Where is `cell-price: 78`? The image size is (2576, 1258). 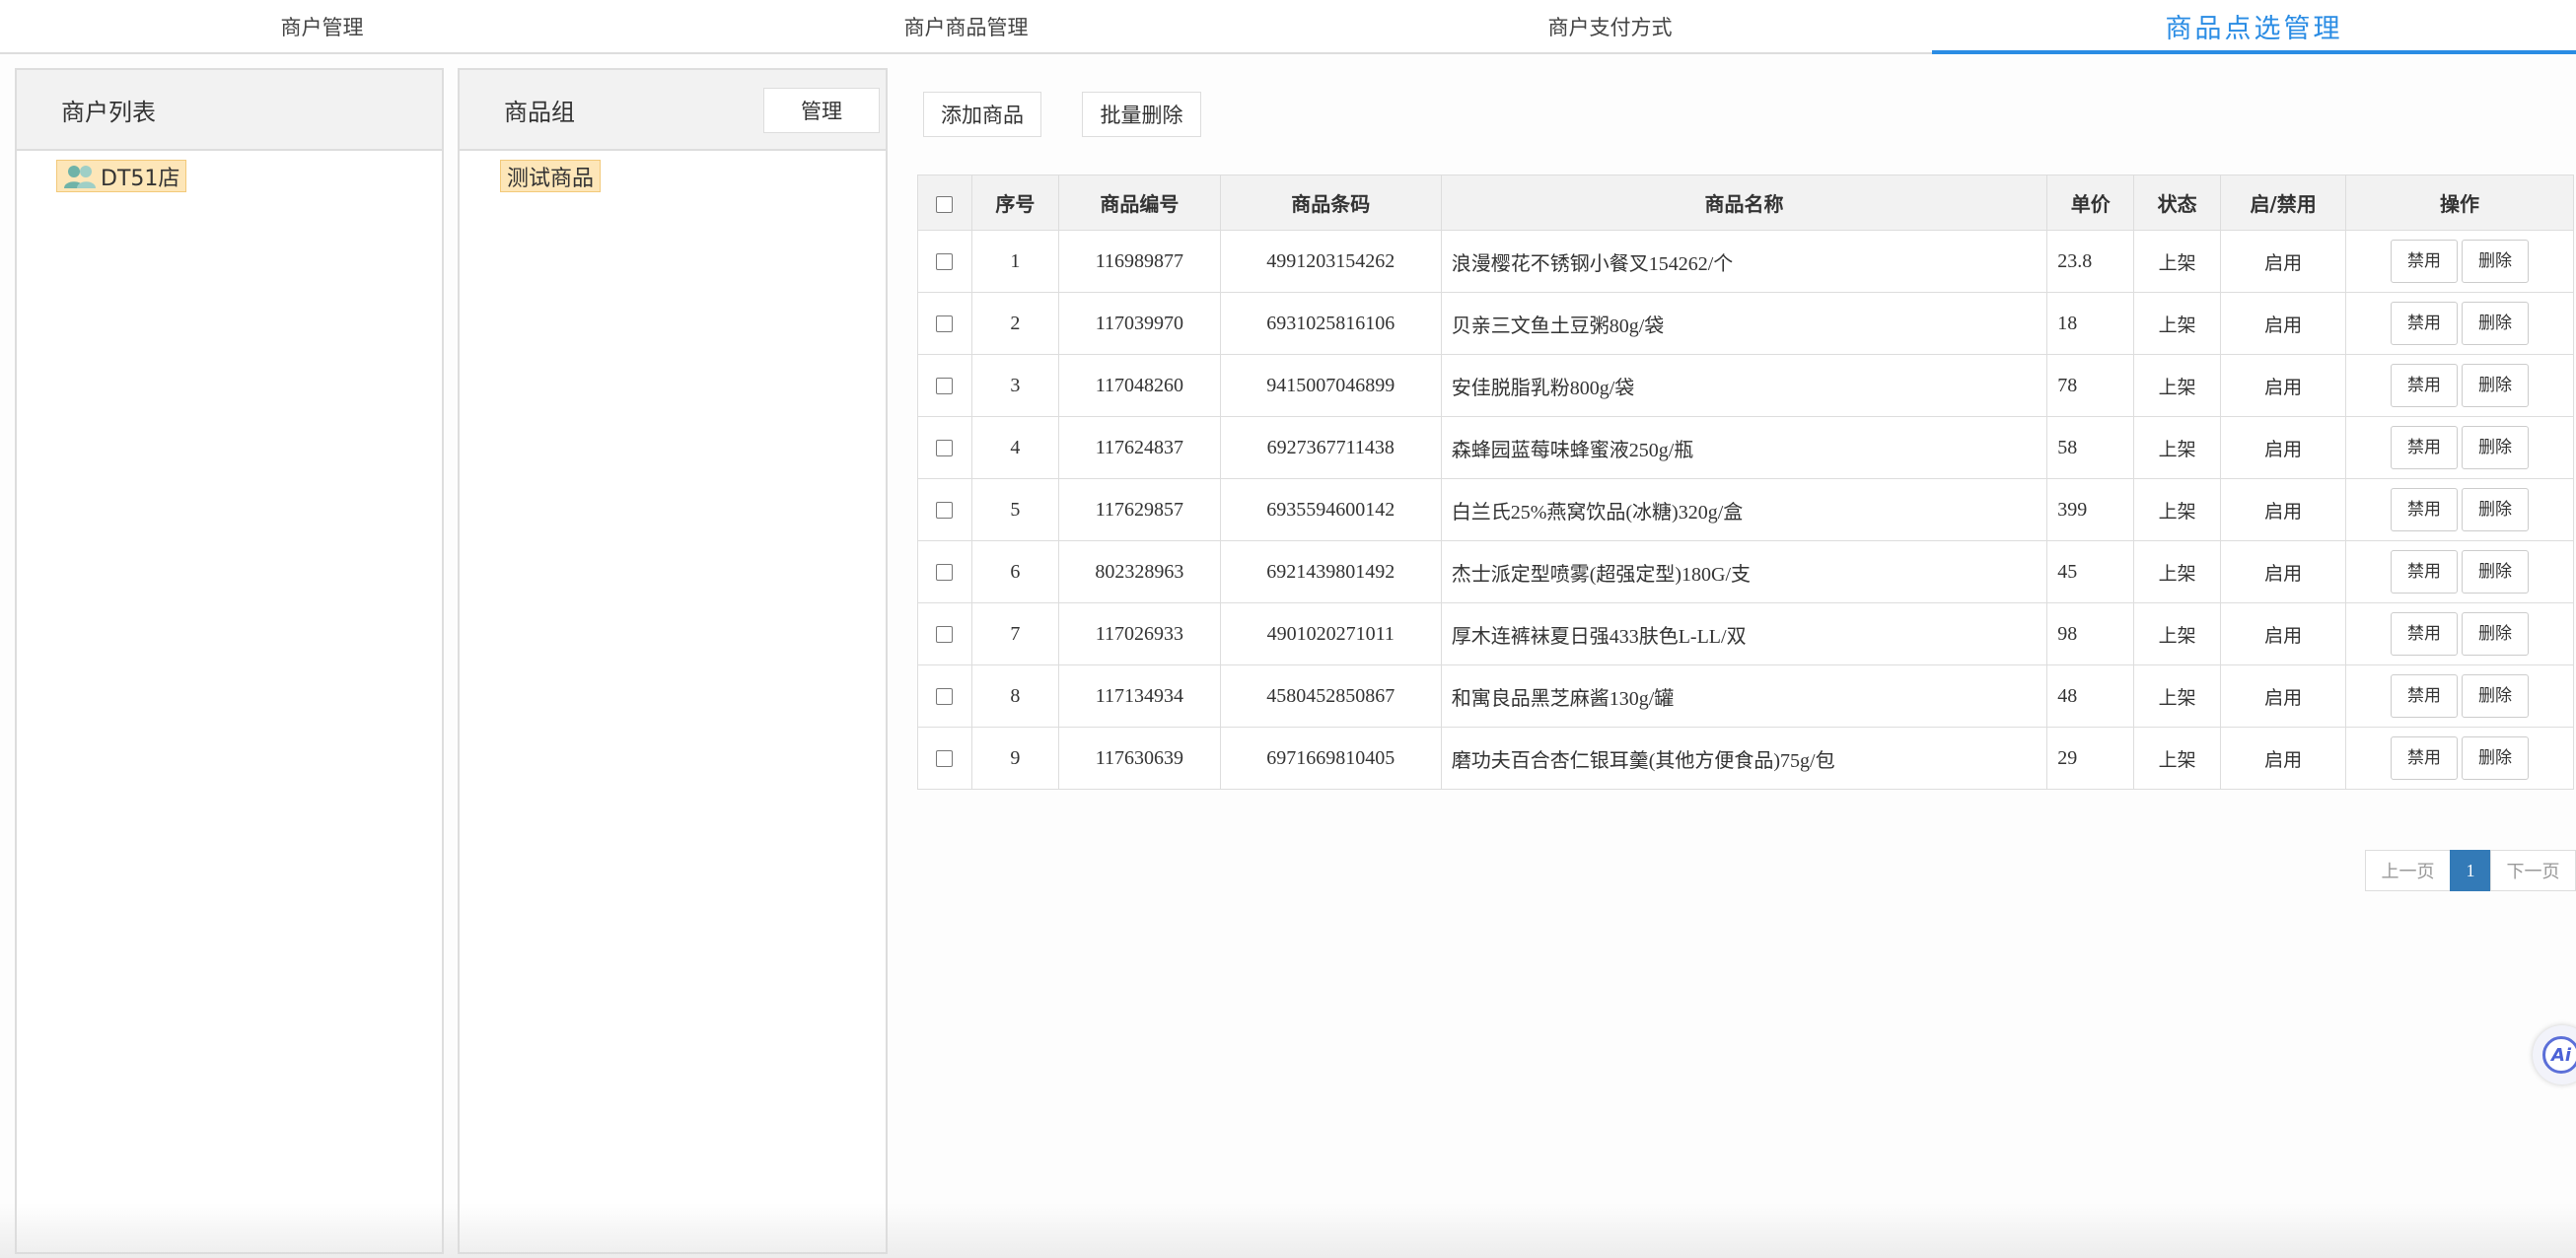
cell-price: 78 is located at coordinates (2090, 385).